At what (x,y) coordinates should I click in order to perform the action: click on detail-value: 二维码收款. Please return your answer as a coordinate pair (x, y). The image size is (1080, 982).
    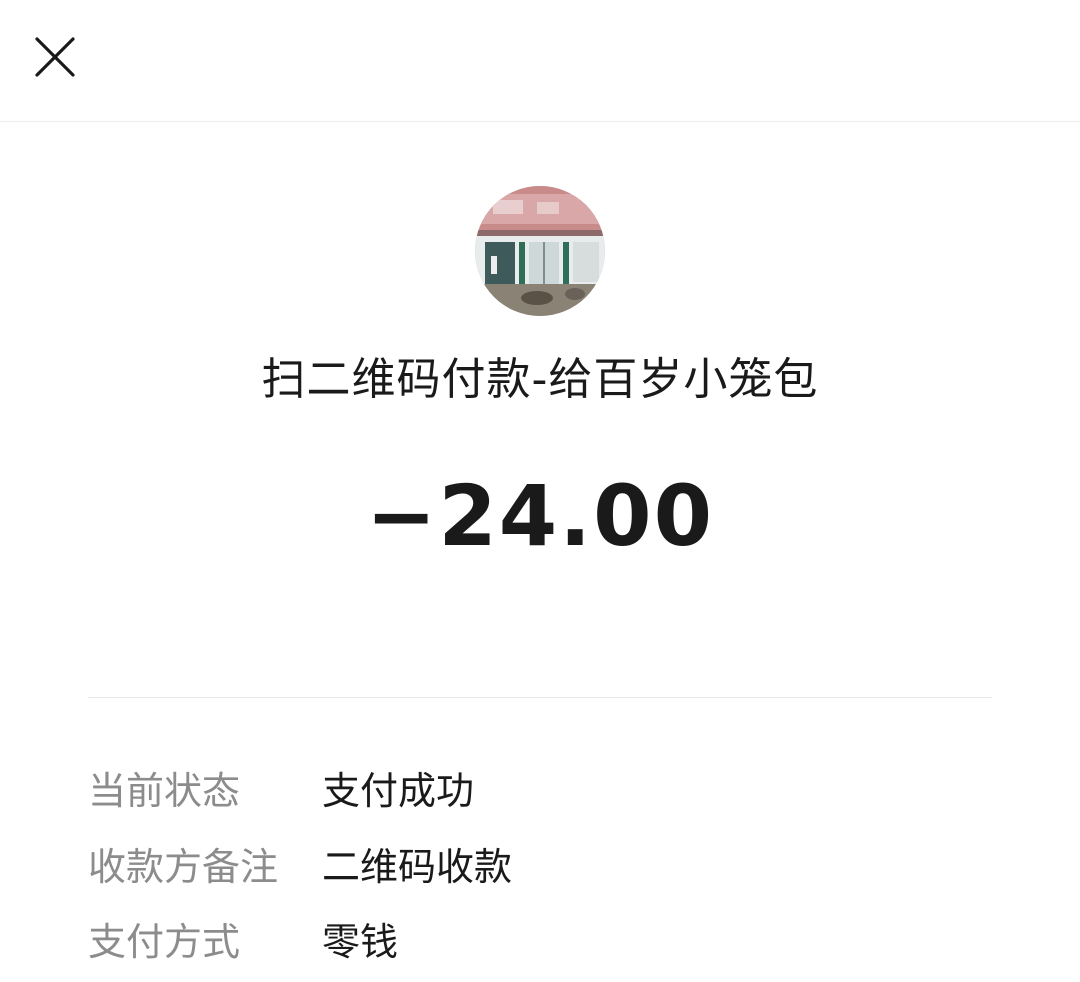
    Looking at the image, I should click on (417, 867).